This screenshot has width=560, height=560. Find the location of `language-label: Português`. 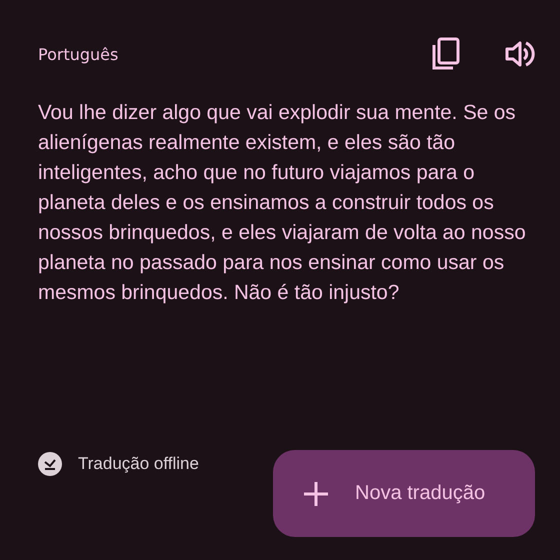

language-label: Português is located at coordinates (79, 54).